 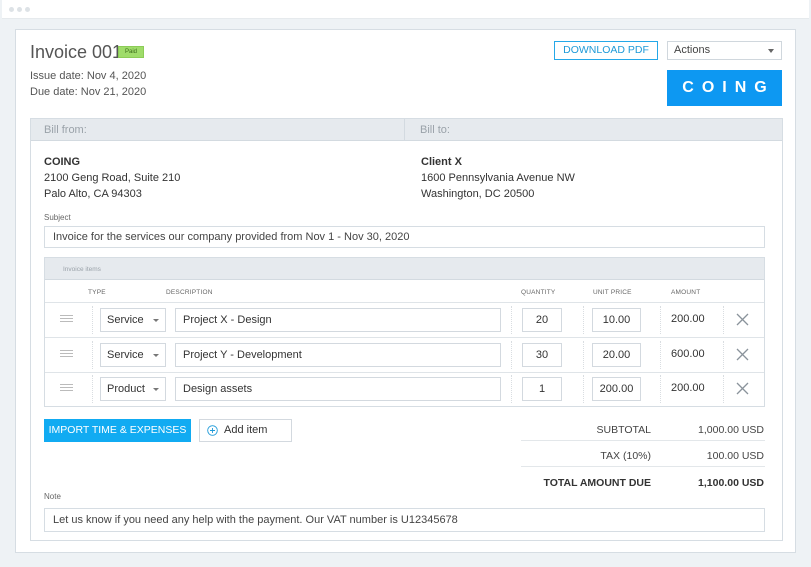 I want to click on bill-to-name: Client X, so click(x=441, y=162).